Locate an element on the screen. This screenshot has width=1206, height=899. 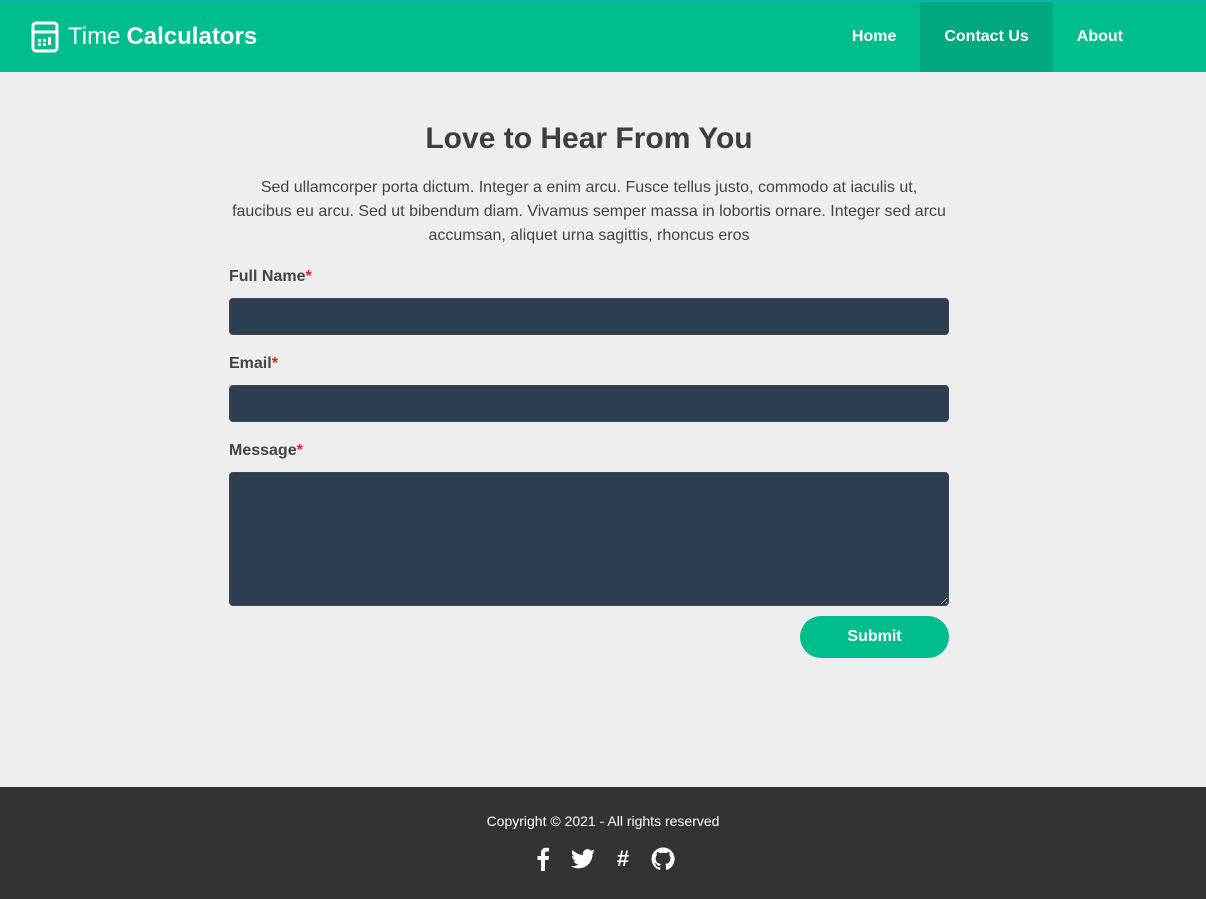
calculator-icon is located at coordinates (45, 37).